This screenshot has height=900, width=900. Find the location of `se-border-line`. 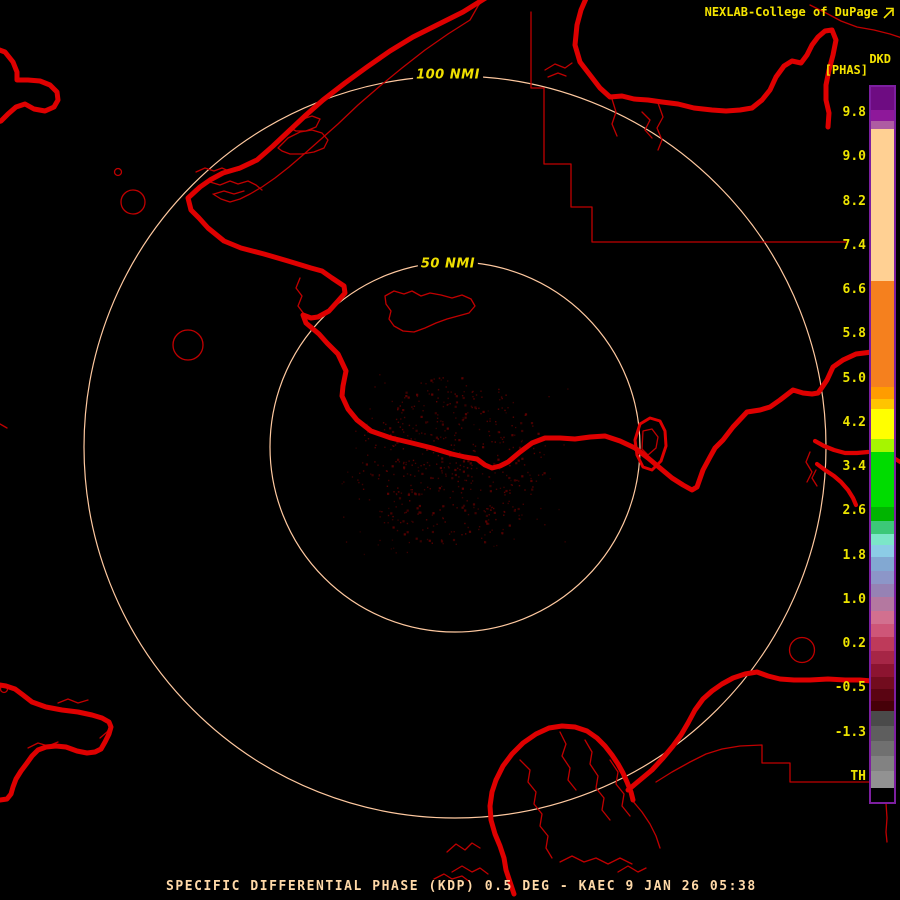

se-border-line is located at coordinates (763, 763).